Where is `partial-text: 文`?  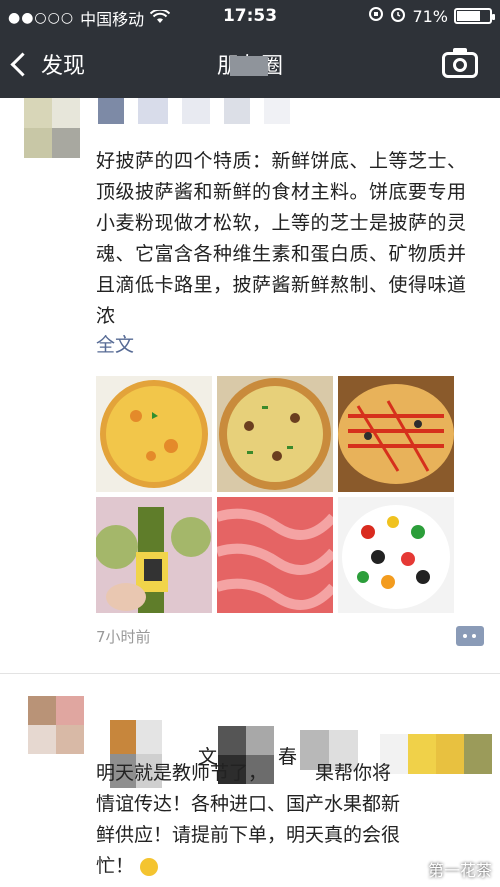
partial-text: 文 is located at coordinates (208, 757).